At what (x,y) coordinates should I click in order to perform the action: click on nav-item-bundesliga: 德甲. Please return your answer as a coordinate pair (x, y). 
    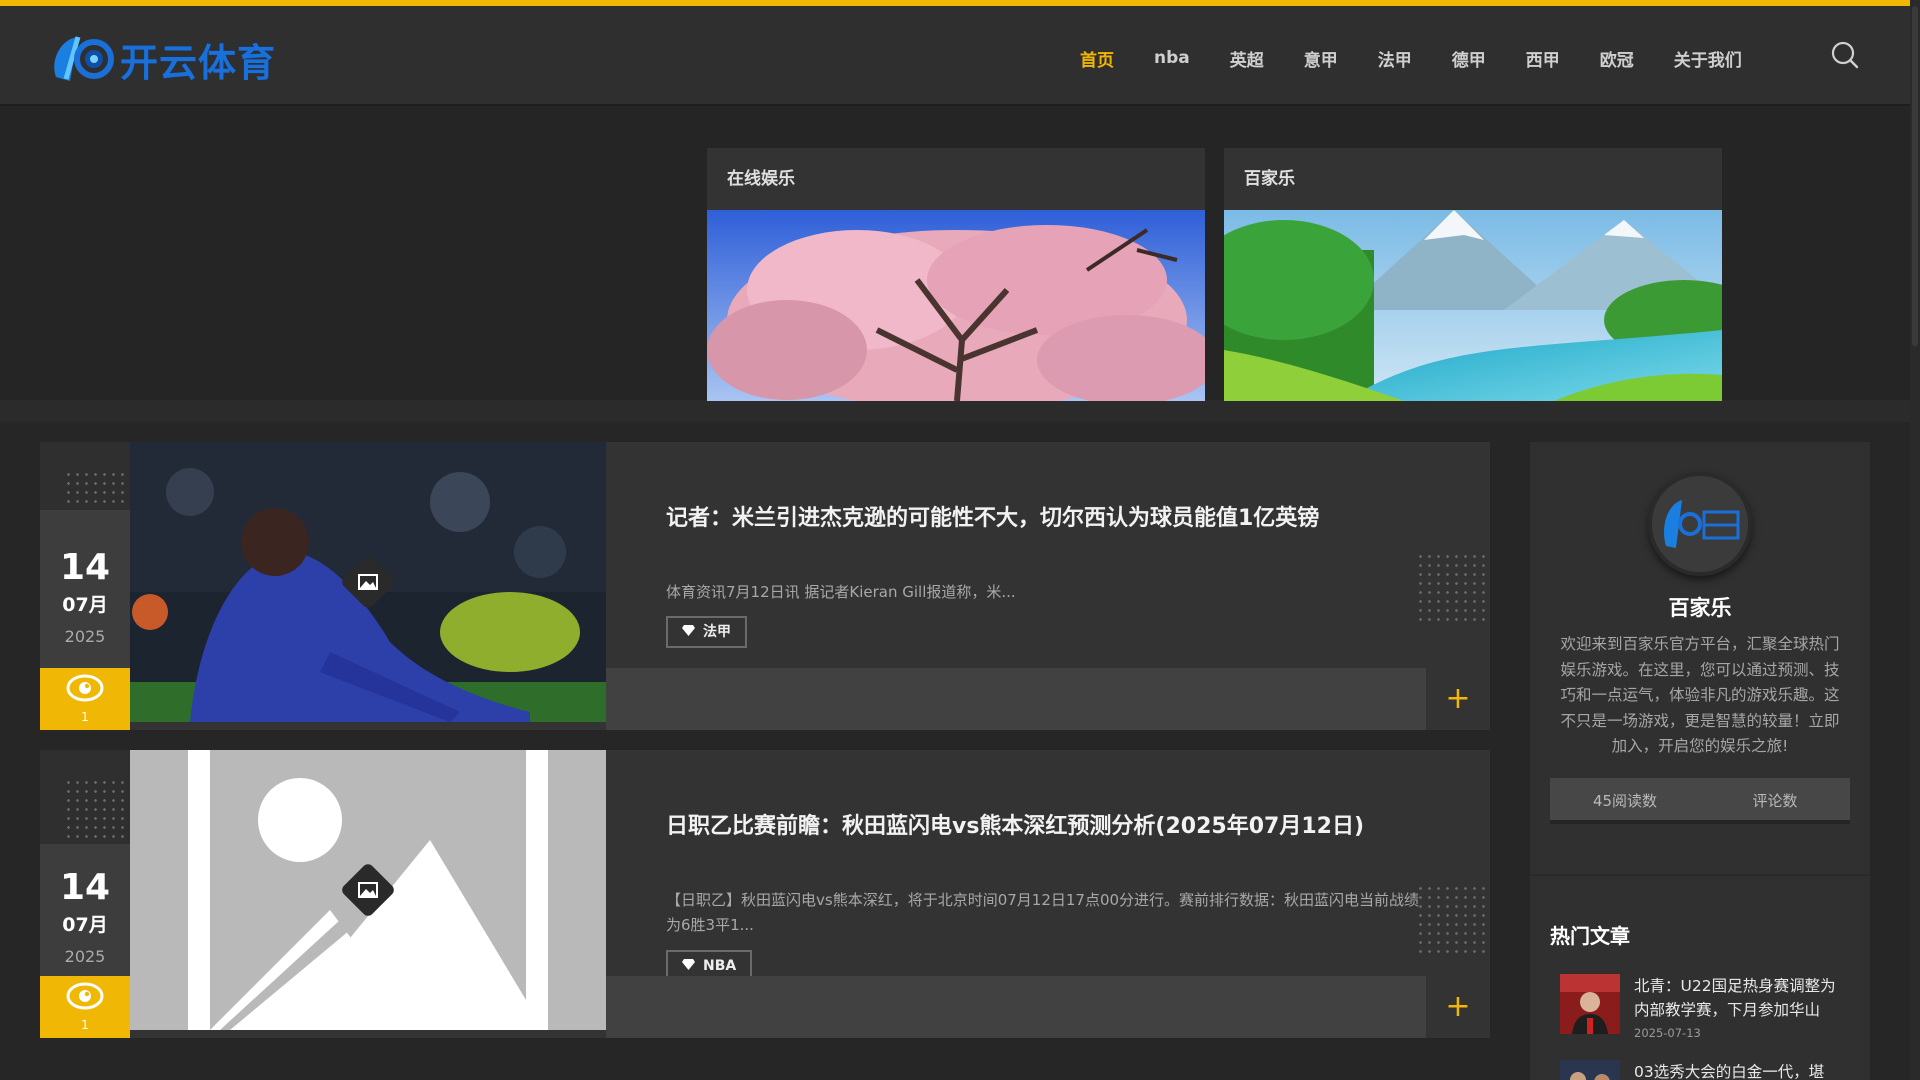
    Looking at the image, I should click on (1469, 58).